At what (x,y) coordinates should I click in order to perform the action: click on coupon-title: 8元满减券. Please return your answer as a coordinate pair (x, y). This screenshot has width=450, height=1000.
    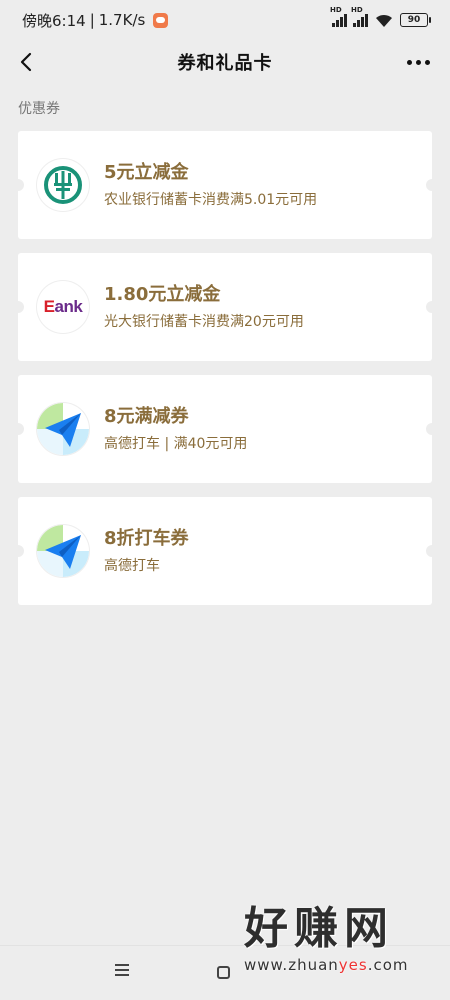
    Looking at the image, I should click on (146, 416).